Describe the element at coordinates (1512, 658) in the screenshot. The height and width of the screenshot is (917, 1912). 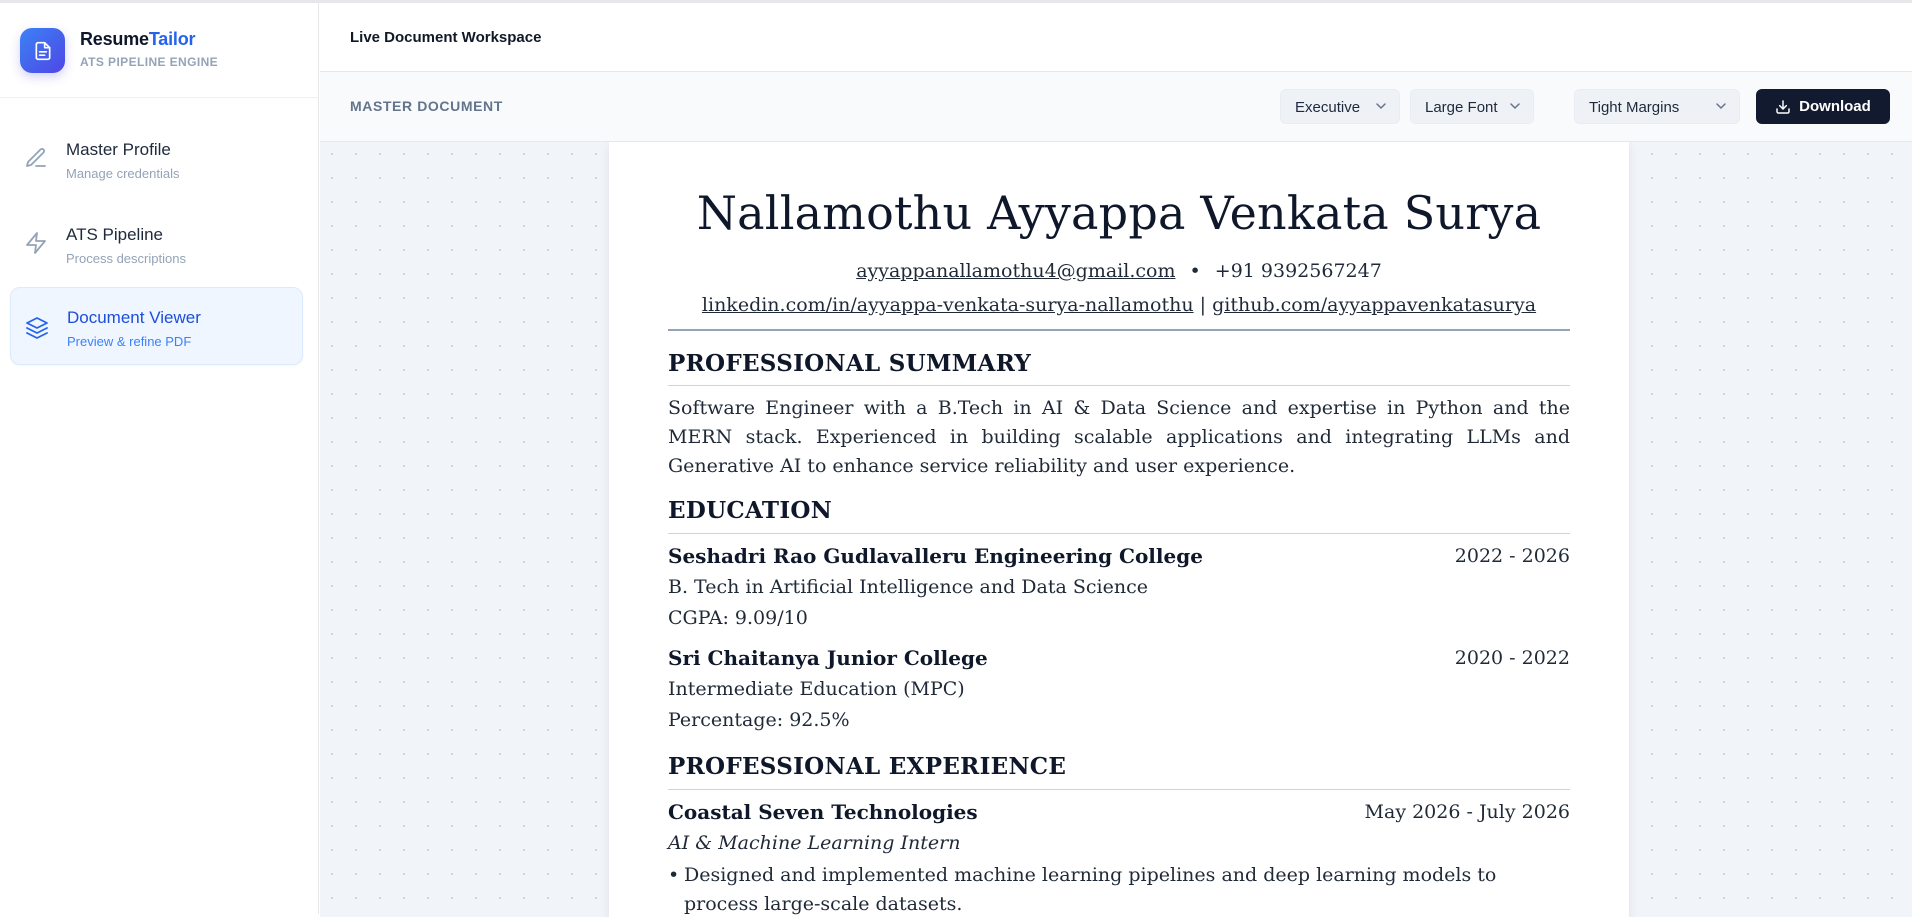
I see `education-dates: 2020 - 2022` at that location.